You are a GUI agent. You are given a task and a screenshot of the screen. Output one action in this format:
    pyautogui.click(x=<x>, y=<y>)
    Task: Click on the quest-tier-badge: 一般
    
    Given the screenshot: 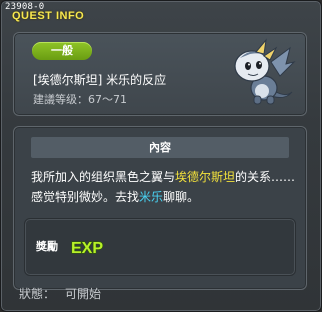 What is the action you would take?
    pyautogui.click(x=62, y=51)
    